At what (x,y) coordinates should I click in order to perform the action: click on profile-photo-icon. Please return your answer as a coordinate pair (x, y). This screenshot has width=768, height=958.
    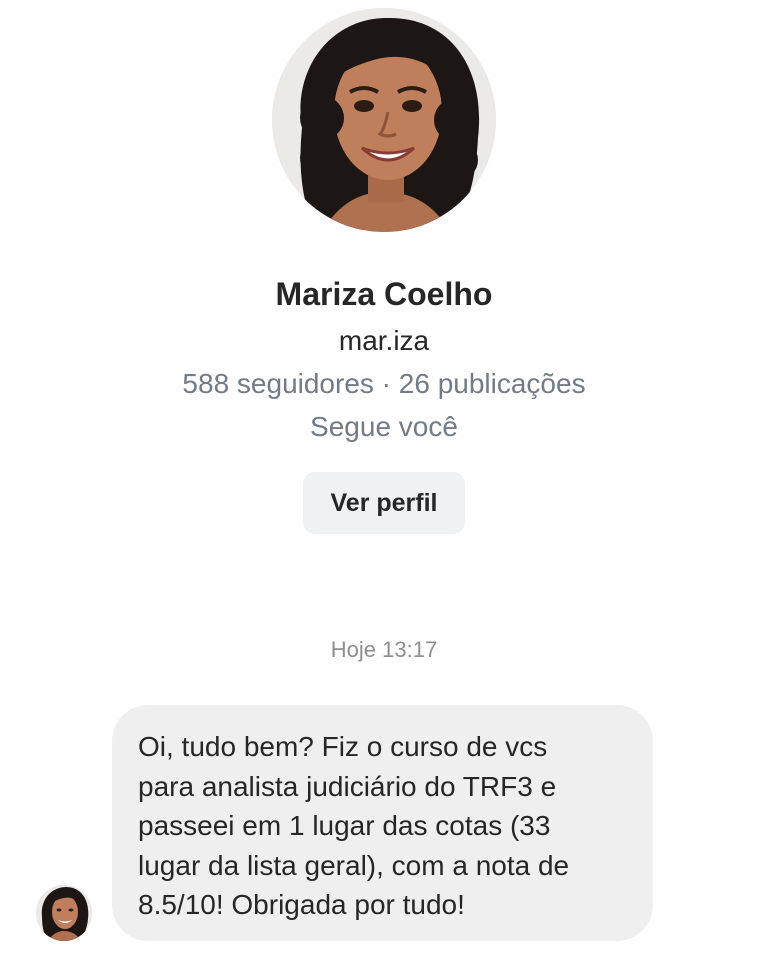
    Looking at the image, I should click on (384, 120).